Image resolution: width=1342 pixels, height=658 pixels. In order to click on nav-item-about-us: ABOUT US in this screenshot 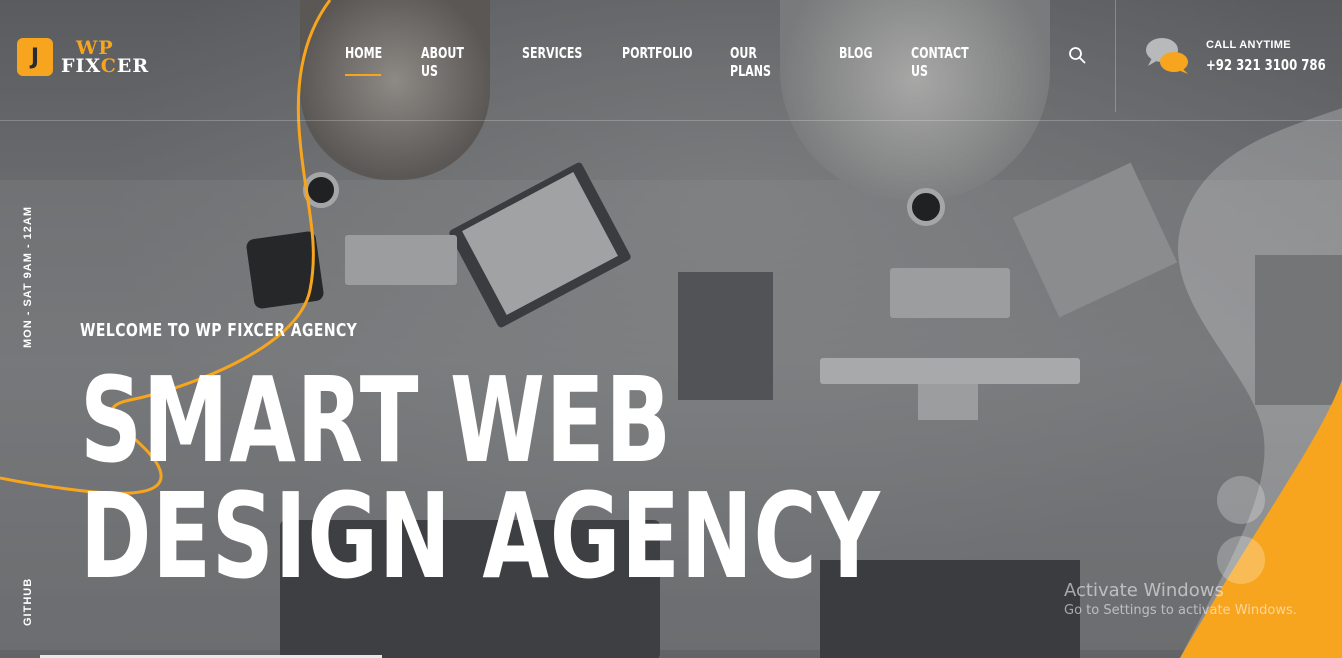, I will do `click(446, 62)`.